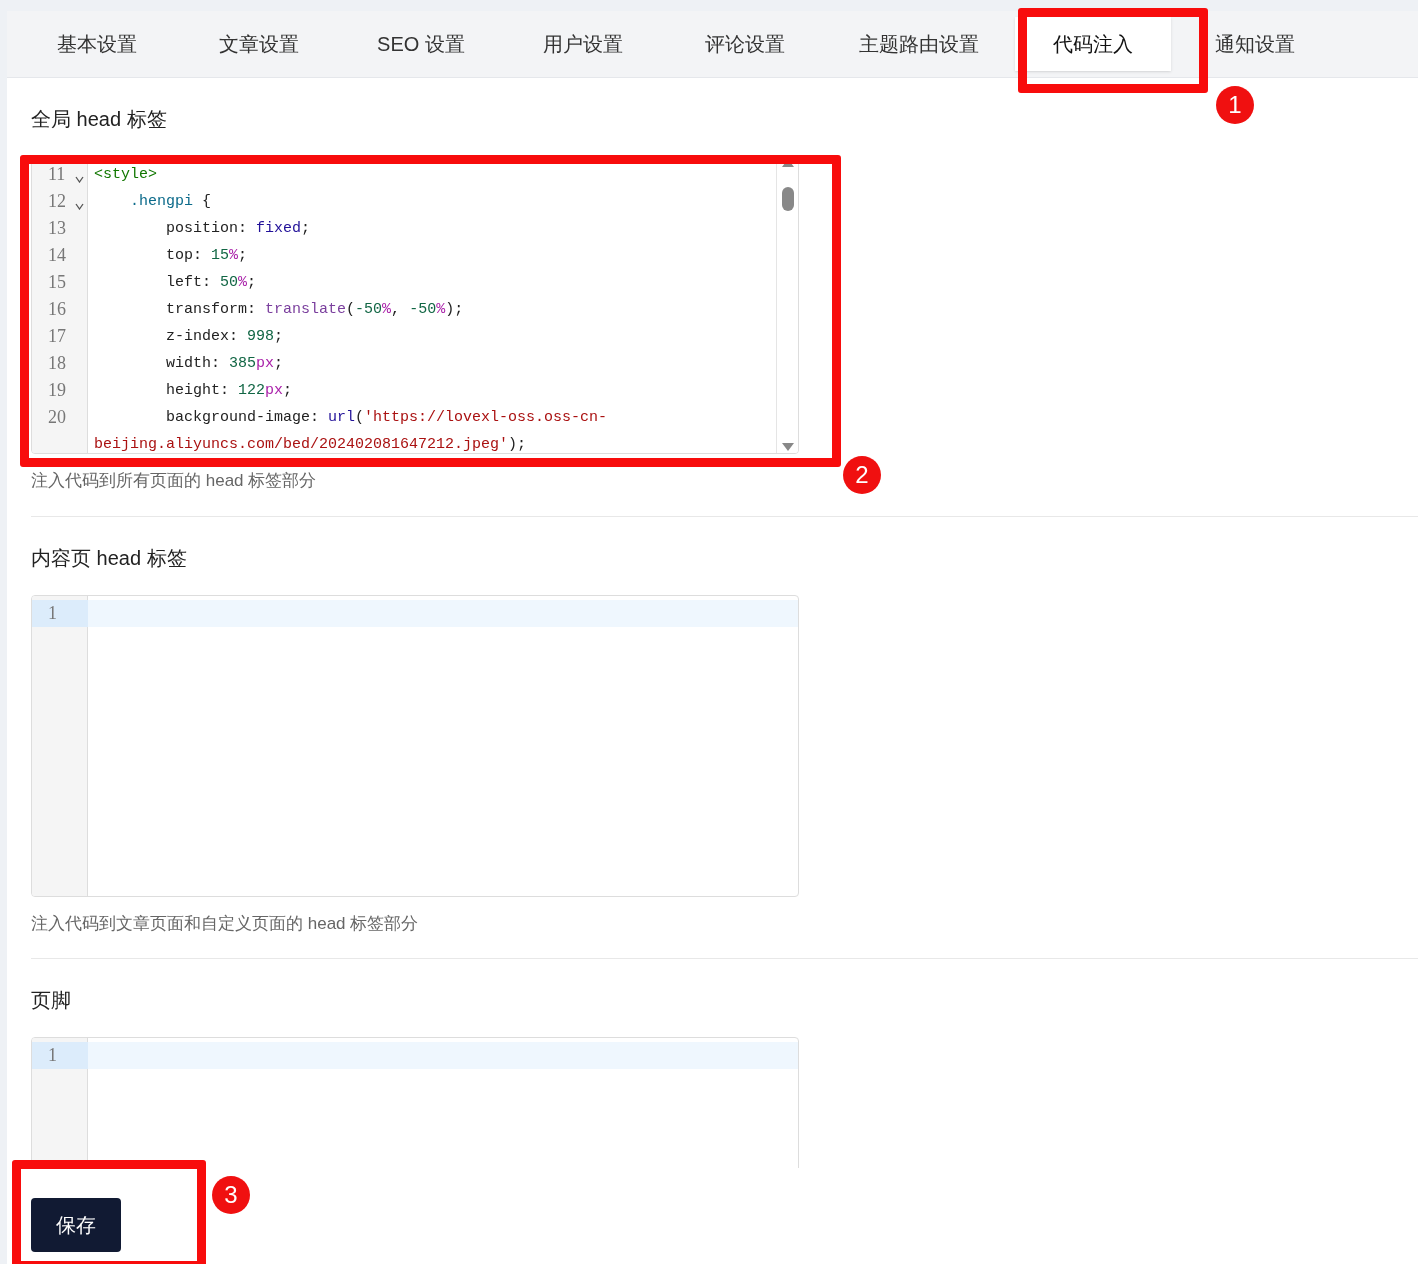 This screenshot has width=1418, height=1264. What do you see at coordinates (76, 1225) in the screenshot?
I see `save-button: 保存` at bounding box center [76, 1225].